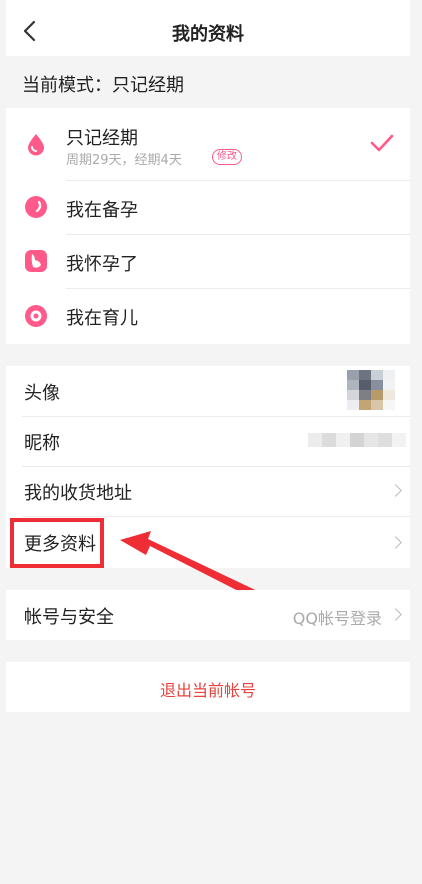 The height and width of the screenshot is (884, 422). I want to click on logout-button: 退出当前帐号, so click(208, 689).